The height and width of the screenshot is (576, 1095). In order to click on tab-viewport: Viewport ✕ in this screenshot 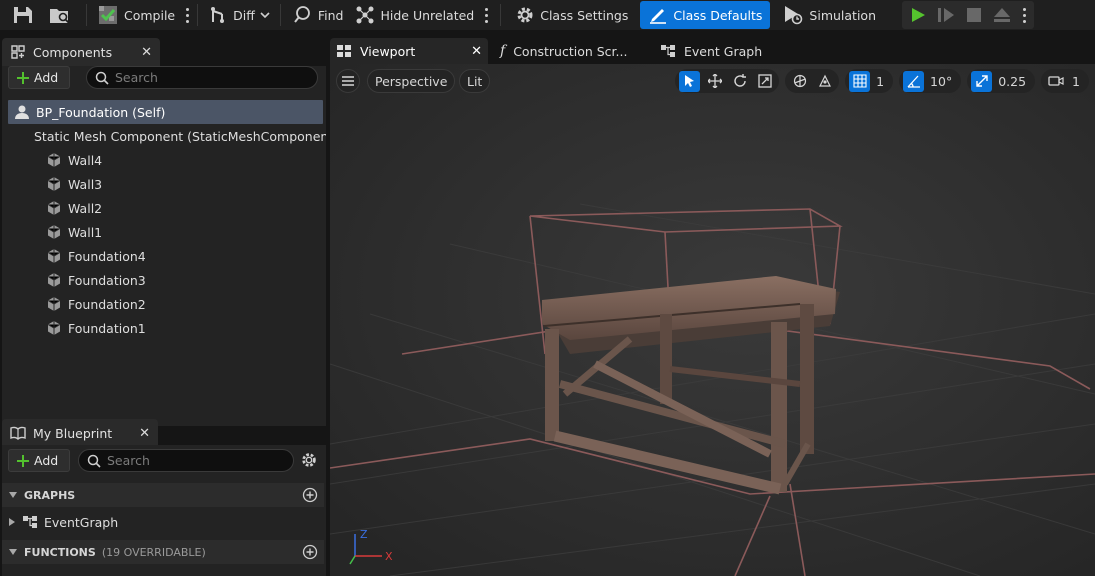, I will do `click(409, 51)`.